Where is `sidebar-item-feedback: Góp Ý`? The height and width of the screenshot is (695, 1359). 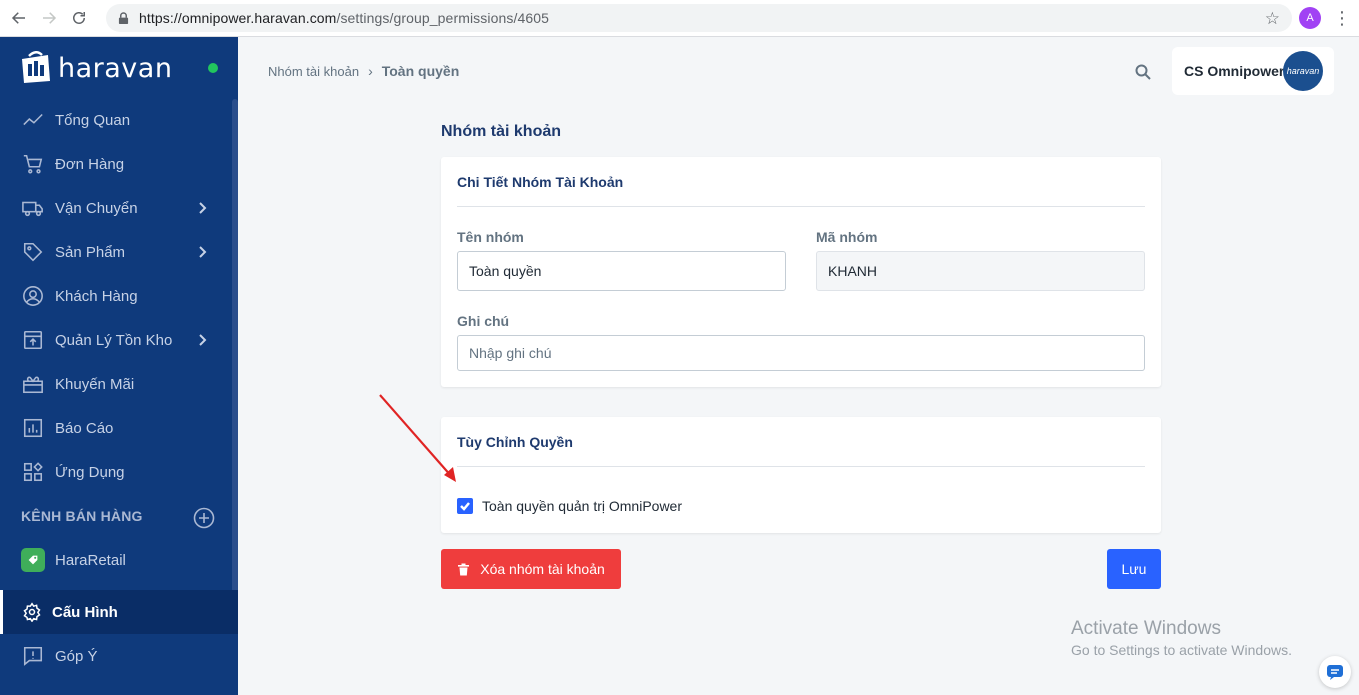
sidebar-item-feedback: Góp Ý is located at coordinates (116, 656).